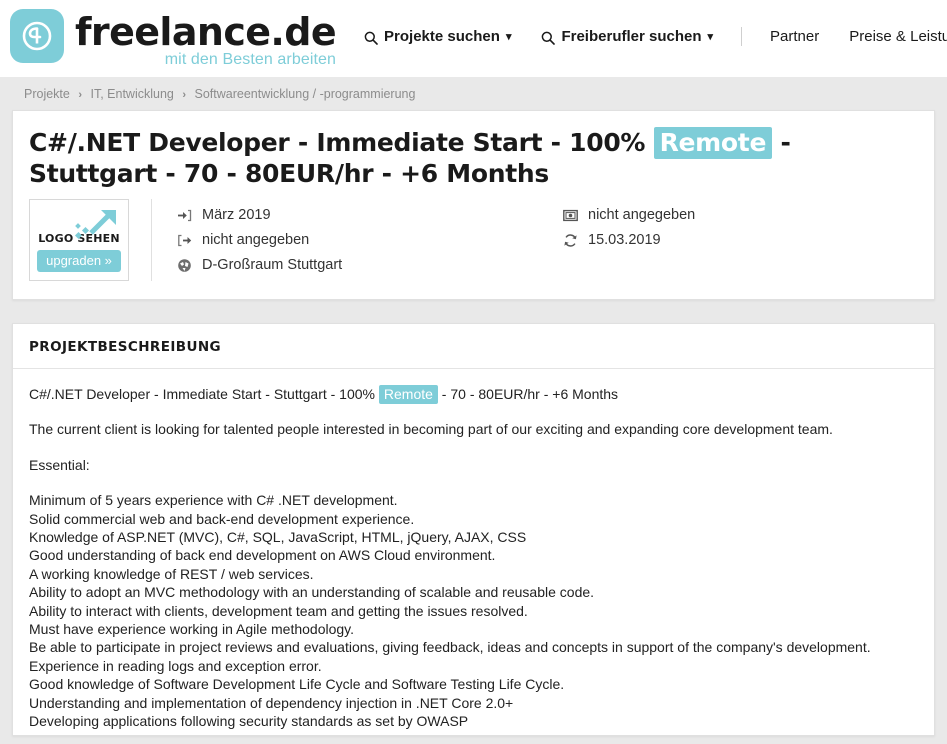 Image resolution: width=947 pixels, height=744 pixels. I want to click on growth-arrow-icon, so click(97, 228).